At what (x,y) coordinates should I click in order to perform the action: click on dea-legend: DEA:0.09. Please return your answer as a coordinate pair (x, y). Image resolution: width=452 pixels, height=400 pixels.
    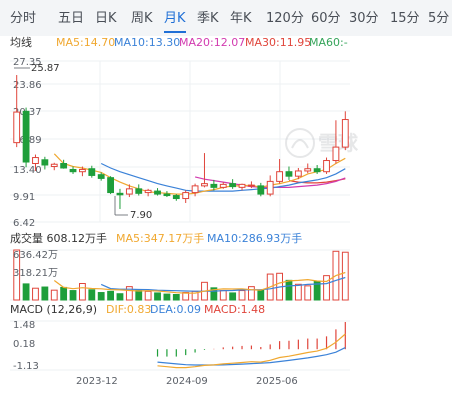
    Looking at the image, I should click on (175, 309).